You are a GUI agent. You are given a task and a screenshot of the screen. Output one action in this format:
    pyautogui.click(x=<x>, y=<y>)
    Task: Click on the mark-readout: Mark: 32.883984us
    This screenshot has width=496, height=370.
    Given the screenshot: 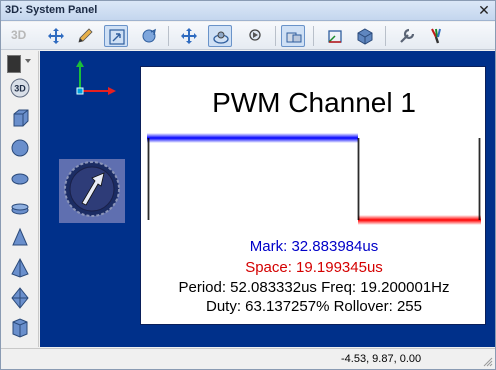 What is the action you would take?
    pyautogui.click(x=314, y=246)
    